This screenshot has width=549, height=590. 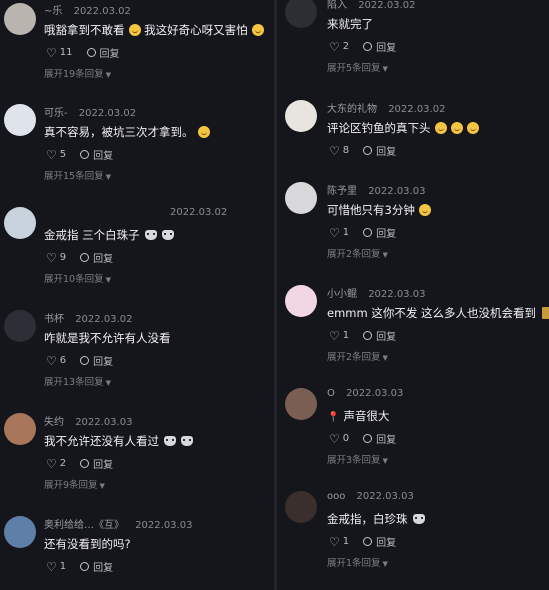 I want to click on comment-meta: 书杯 2022.03.02, so click(x=88, y=317).